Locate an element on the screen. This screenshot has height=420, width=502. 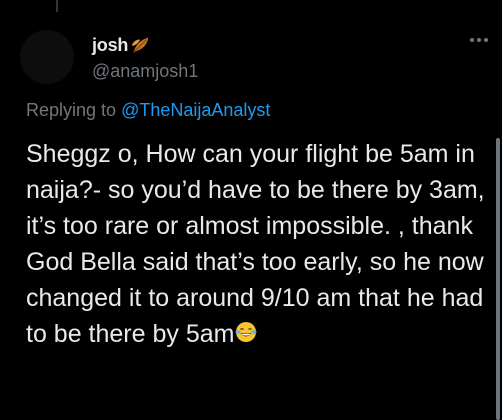
face-with-tears-of-joy-emoji-icon is located at coordinates (246, 332).